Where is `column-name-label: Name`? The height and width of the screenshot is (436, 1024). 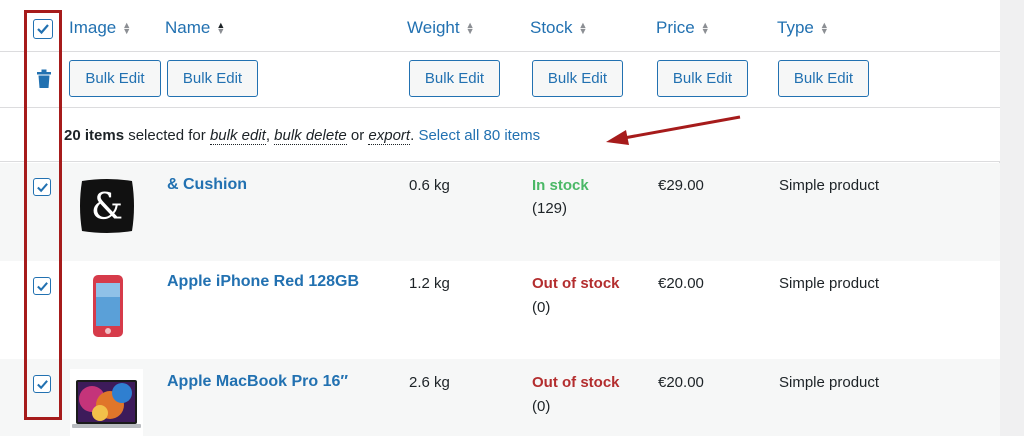 column-name-label: Name is located at coordinates (188, 27).